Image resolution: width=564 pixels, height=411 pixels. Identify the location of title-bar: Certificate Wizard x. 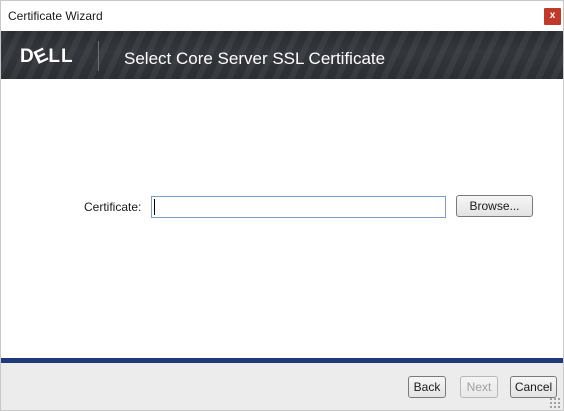
(282, 16).